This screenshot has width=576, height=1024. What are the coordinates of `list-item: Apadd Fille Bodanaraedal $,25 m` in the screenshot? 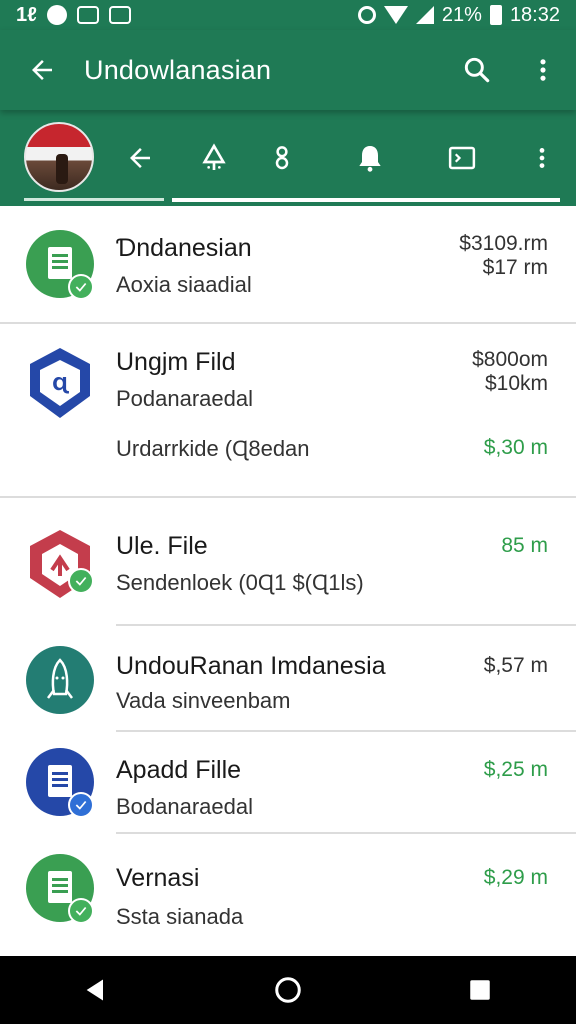 It's located at (288, 783).